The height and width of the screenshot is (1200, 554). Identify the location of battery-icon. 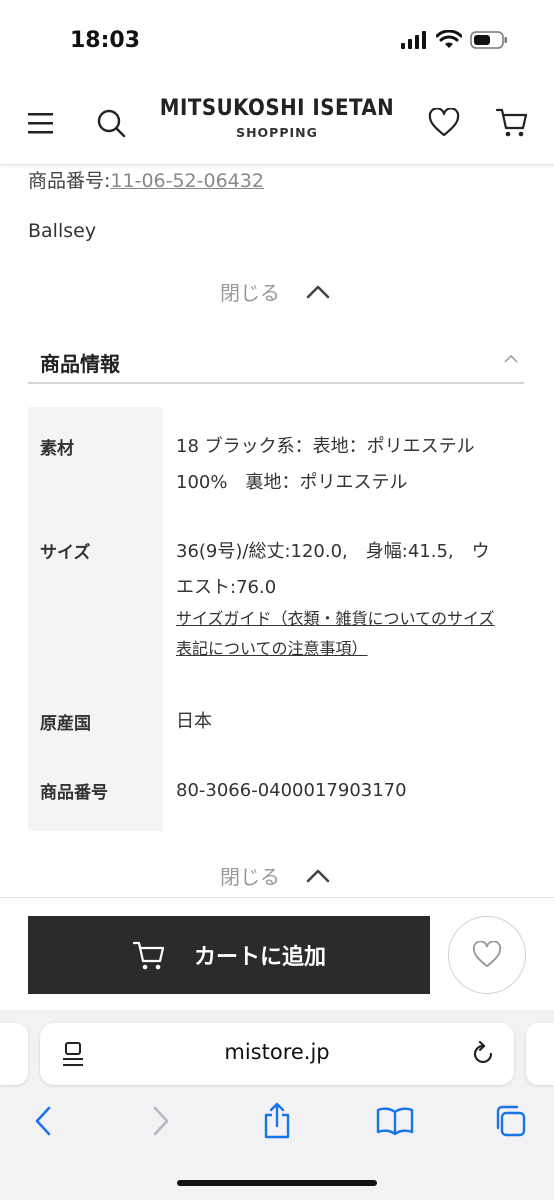
(488, 40).